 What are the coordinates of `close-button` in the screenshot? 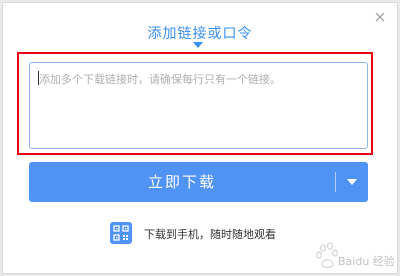 It's located at (380, 16).